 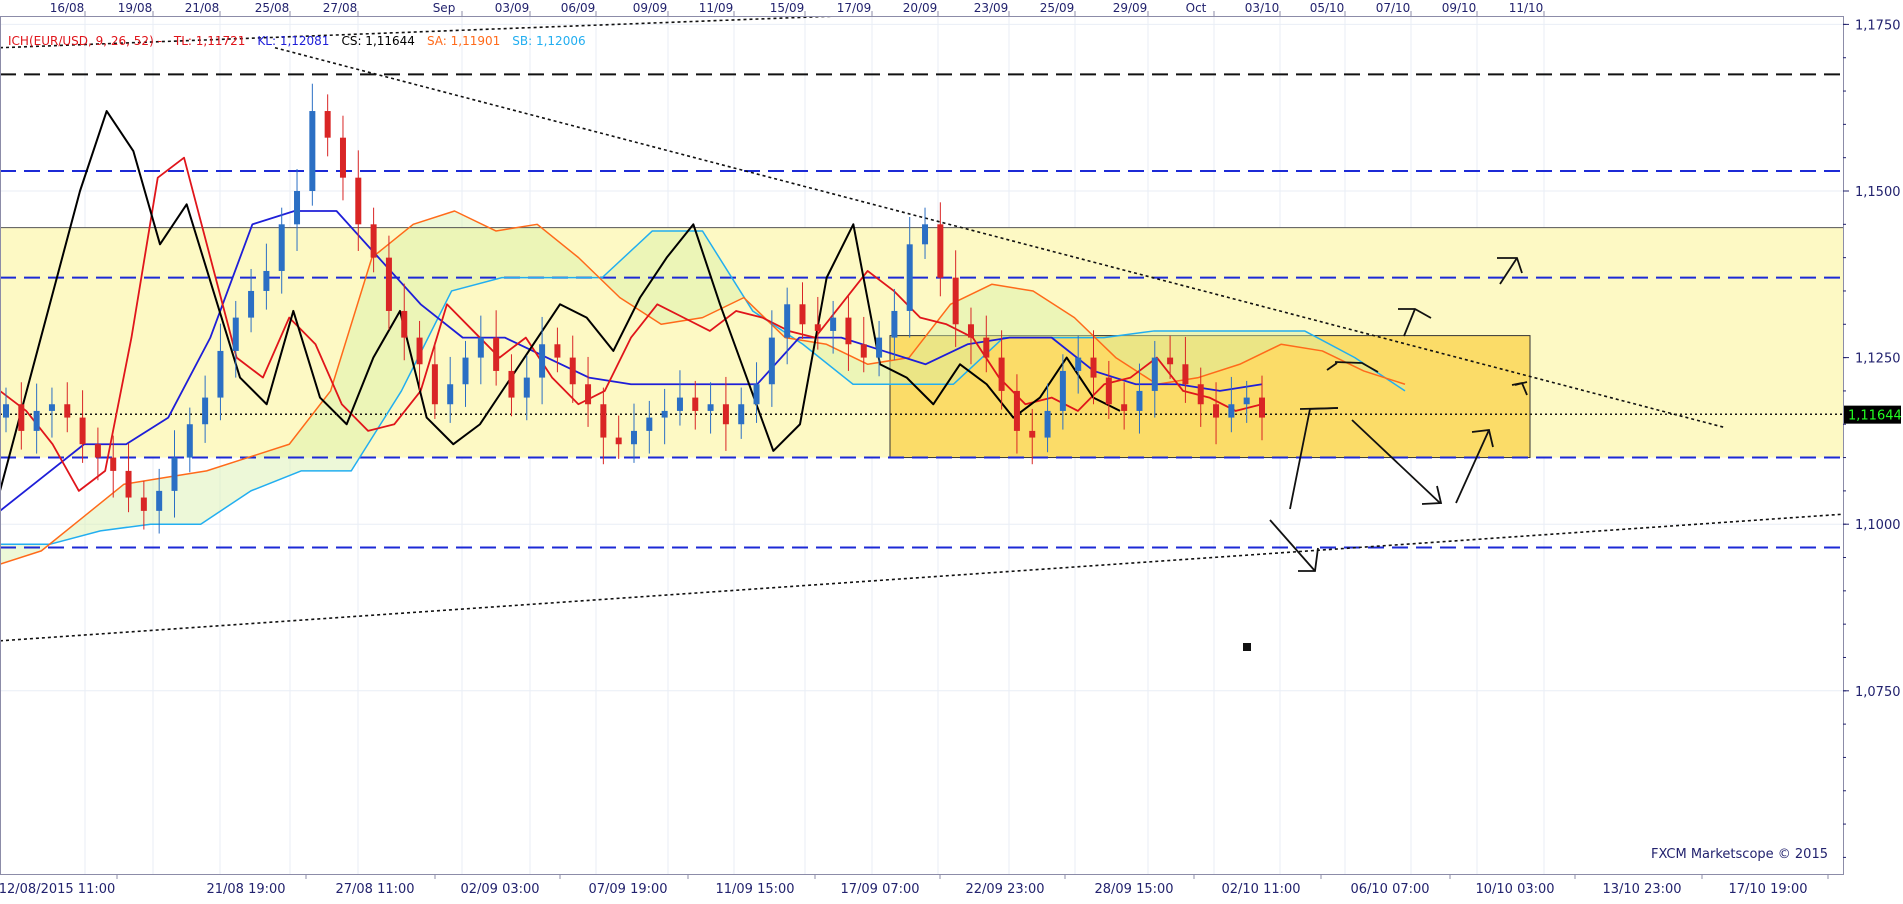 I want to click on bottom-tick-label: 07/09 19:00, so click(x=627, y=889).